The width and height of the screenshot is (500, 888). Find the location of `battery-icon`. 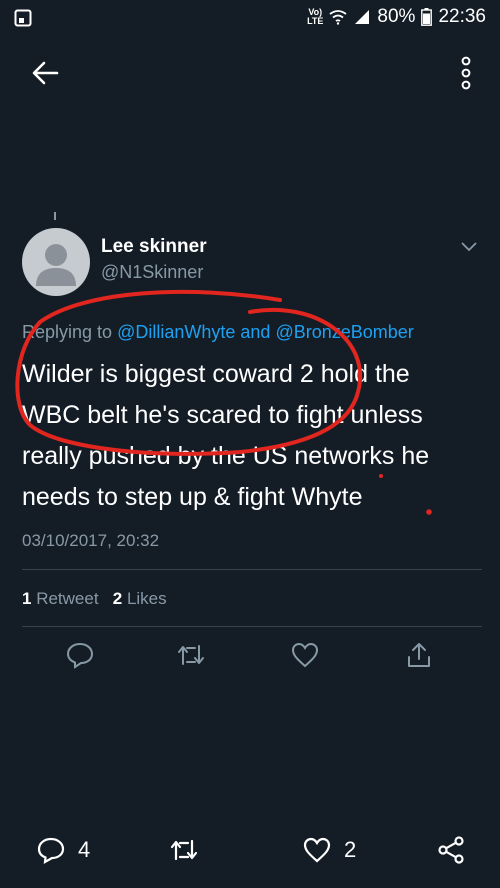

battery-icon is located at coordinates (427, 17).